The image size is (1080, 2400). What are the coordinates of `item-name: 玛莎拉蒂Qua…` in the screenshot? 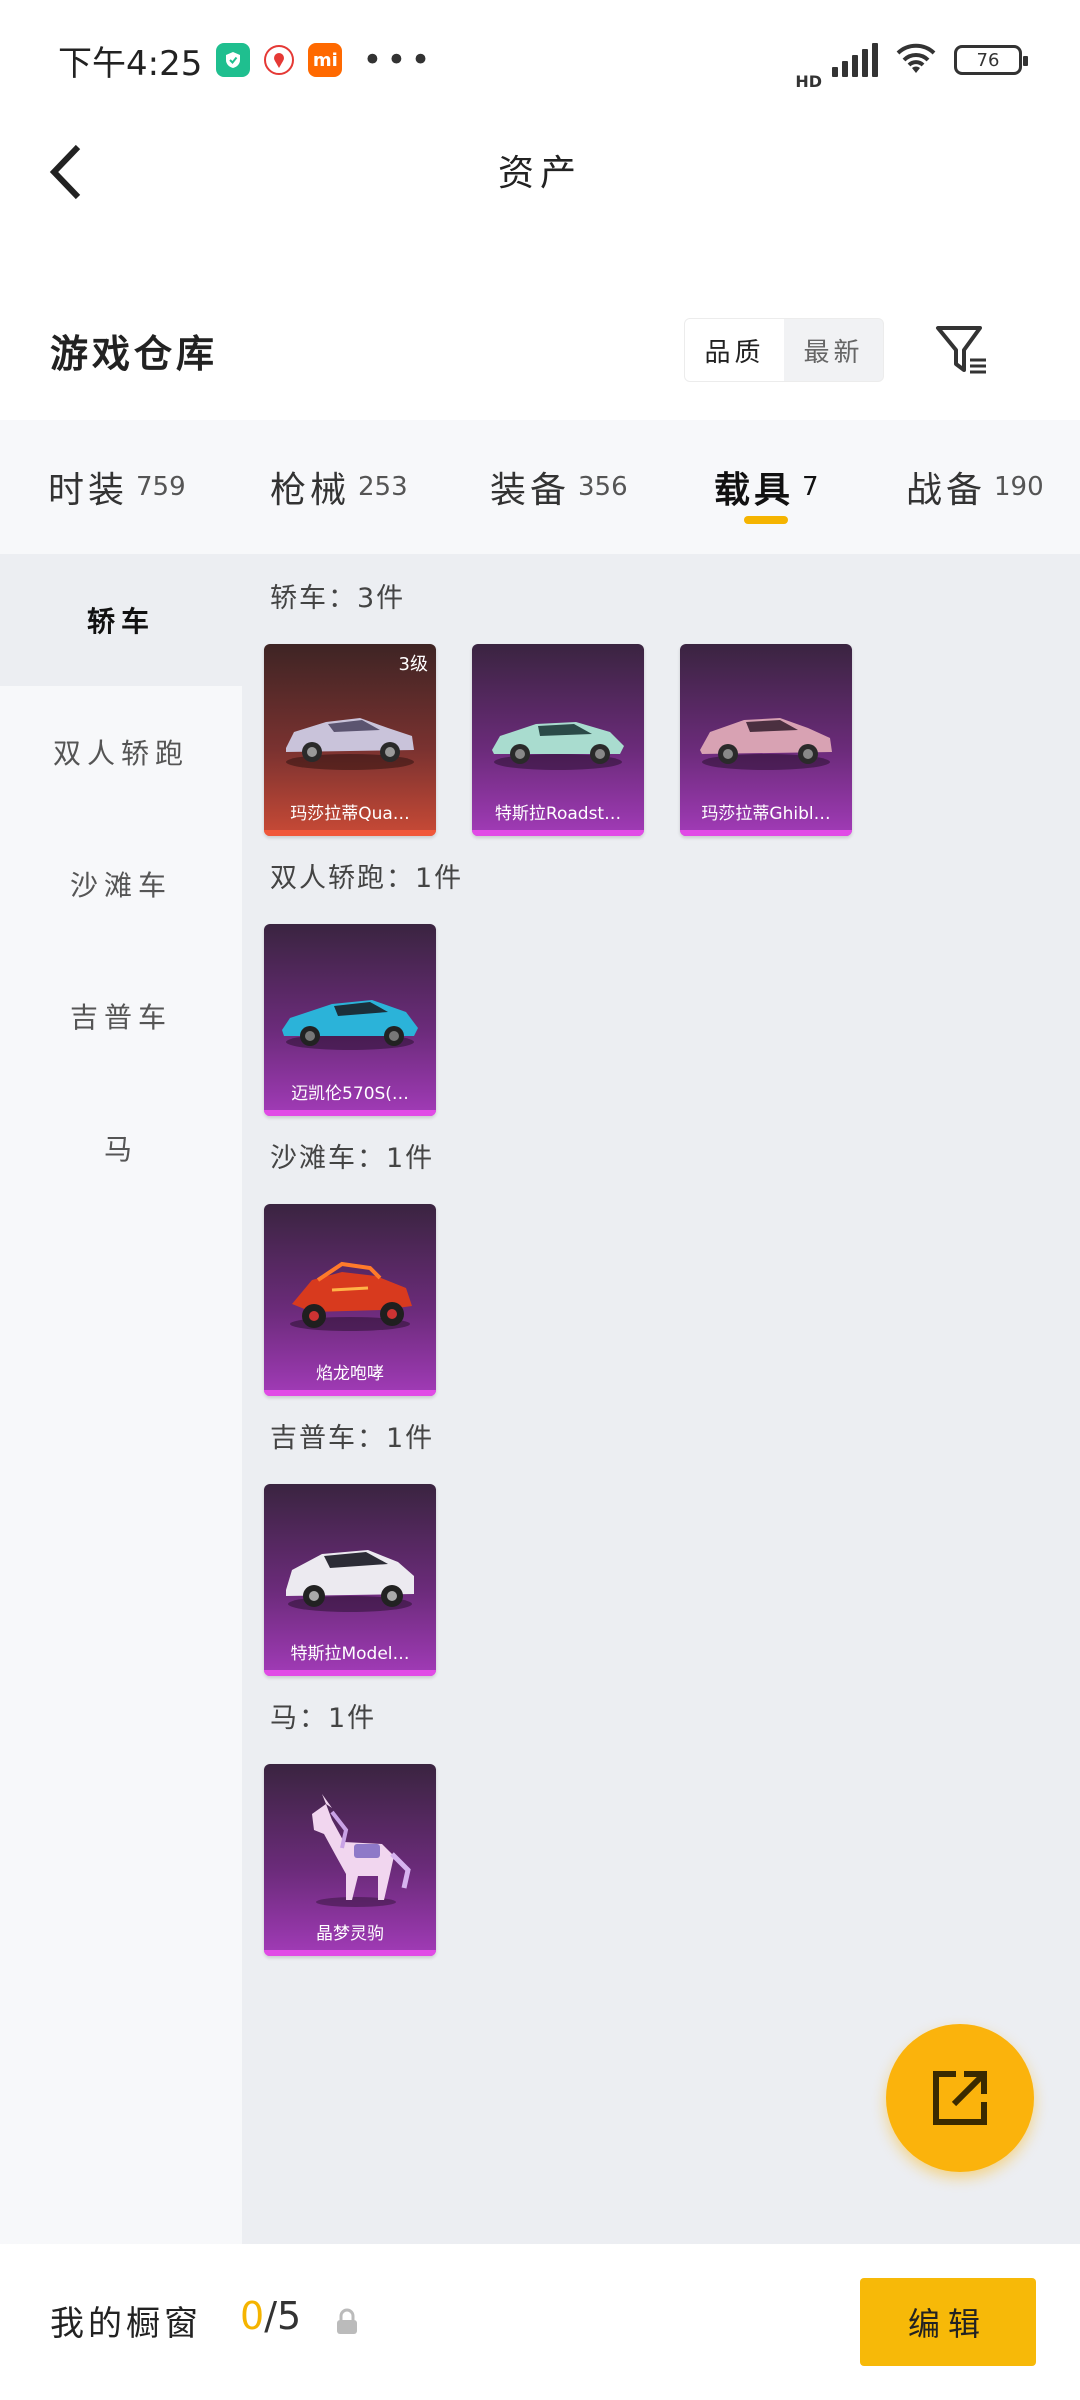 It's located at (350, 814).